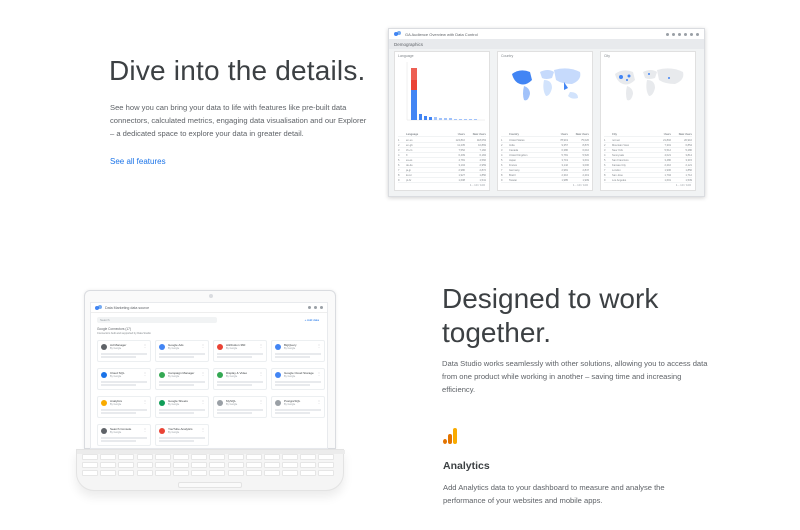 The width and height of the screenshot is (800, 530). What do you see at coordinates (138, 161) in the screenshot?
I see `see-all-features-link: See all features` at bounding box center [138, 161].